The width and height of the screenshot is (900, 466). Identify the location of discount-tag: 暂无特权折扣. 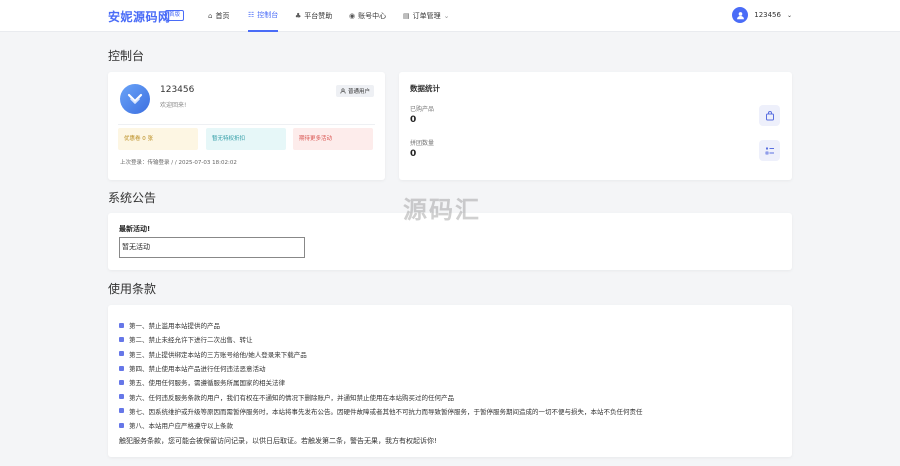
(246, 139).